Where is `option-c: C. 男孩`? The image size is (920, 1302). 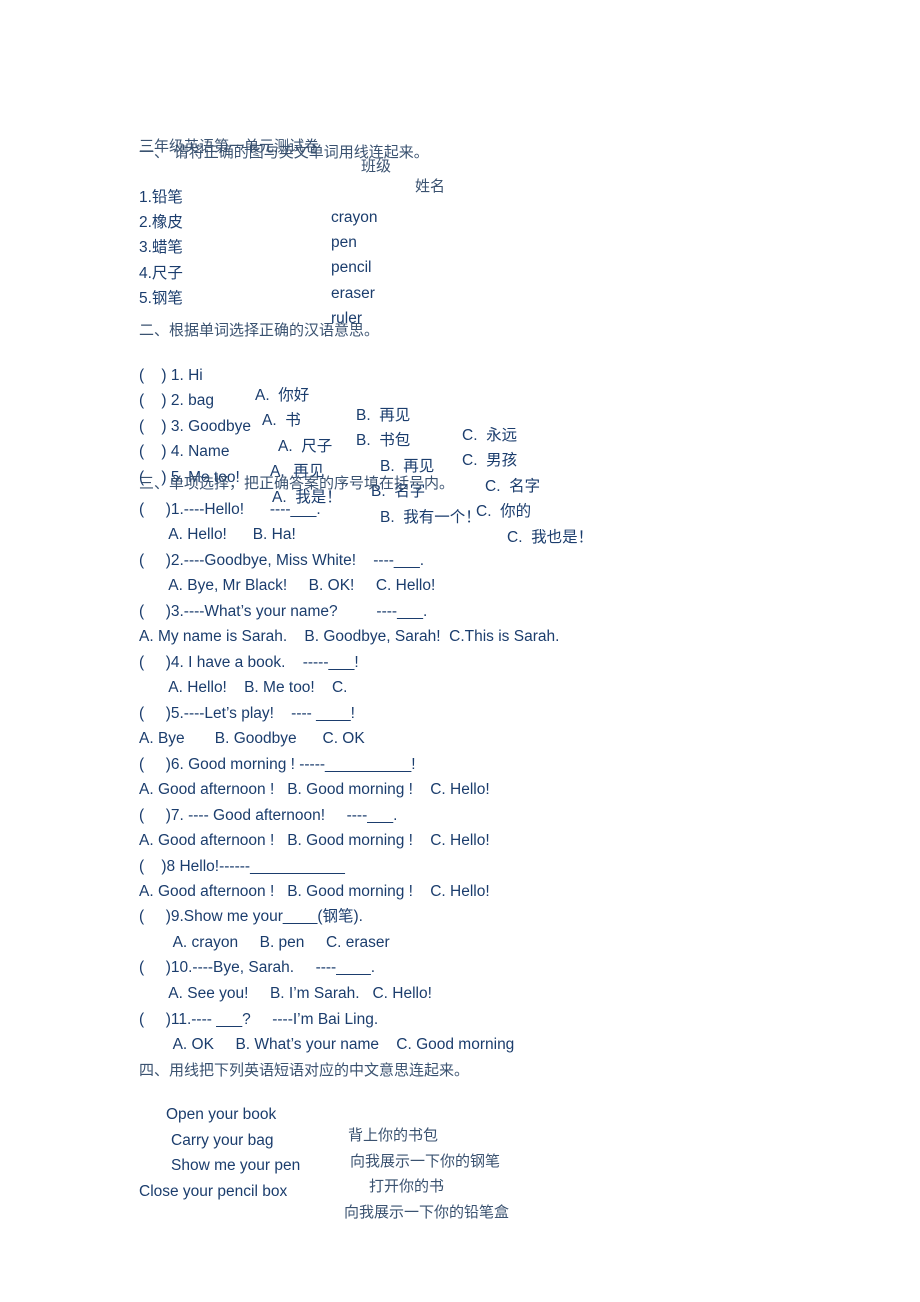 option-c: C. 男孩 is located at coordinates (490, 460).